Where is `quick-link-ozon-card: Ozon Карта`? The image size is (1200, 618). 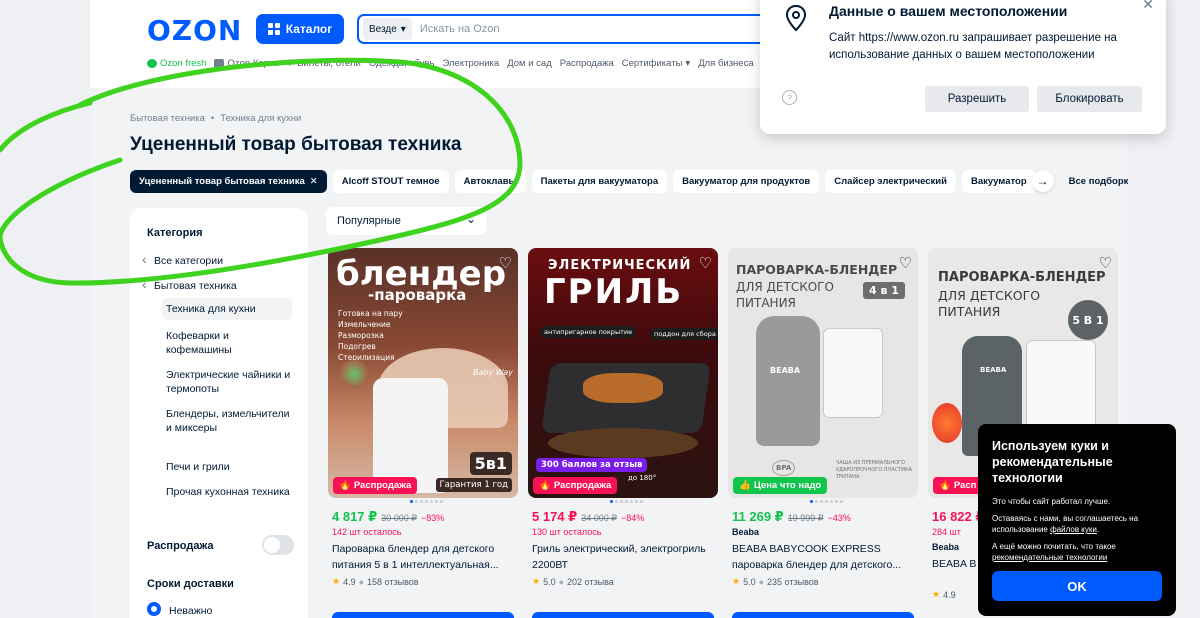
quick-link-ozon-card: Ozon Карта is located at coordinates (246, 63).